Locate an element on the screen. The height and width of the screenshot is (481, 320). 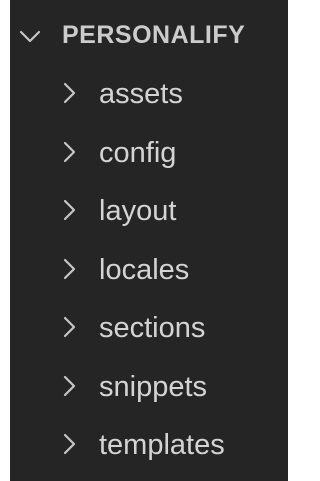
folder-header: PERSONALIFY is located at coordinates (149, 36).